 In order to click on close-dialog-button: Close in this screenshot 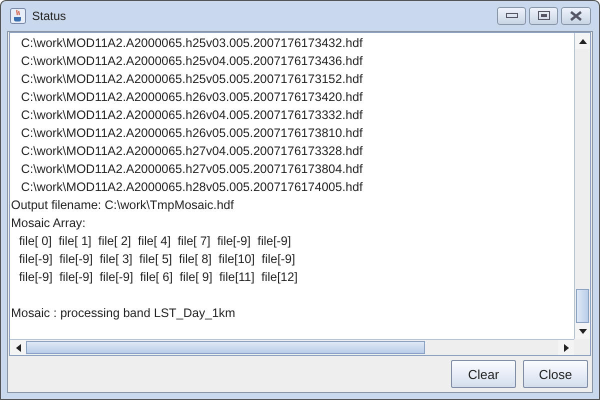, I will do `click(555, 374)`.